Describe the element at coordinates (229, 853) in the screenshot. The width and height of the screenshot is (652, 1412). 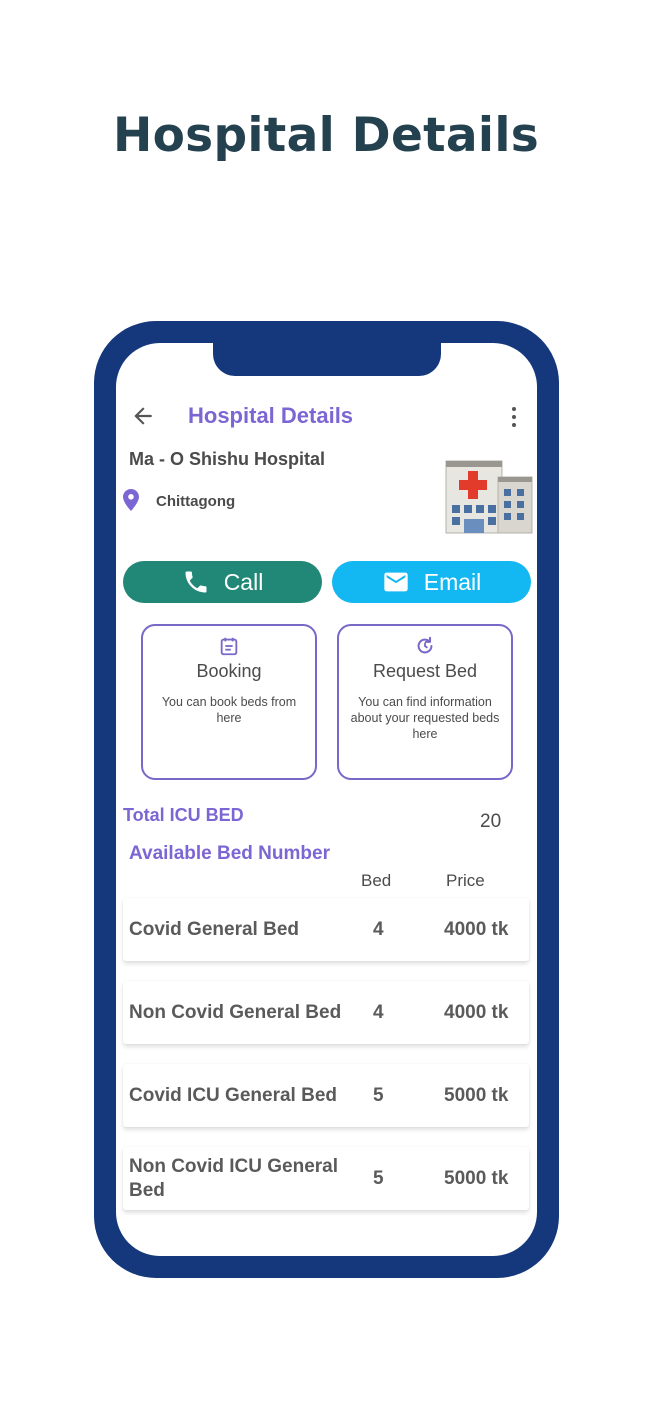
I see `available-bed-heading: Available Bed Number` at that location.